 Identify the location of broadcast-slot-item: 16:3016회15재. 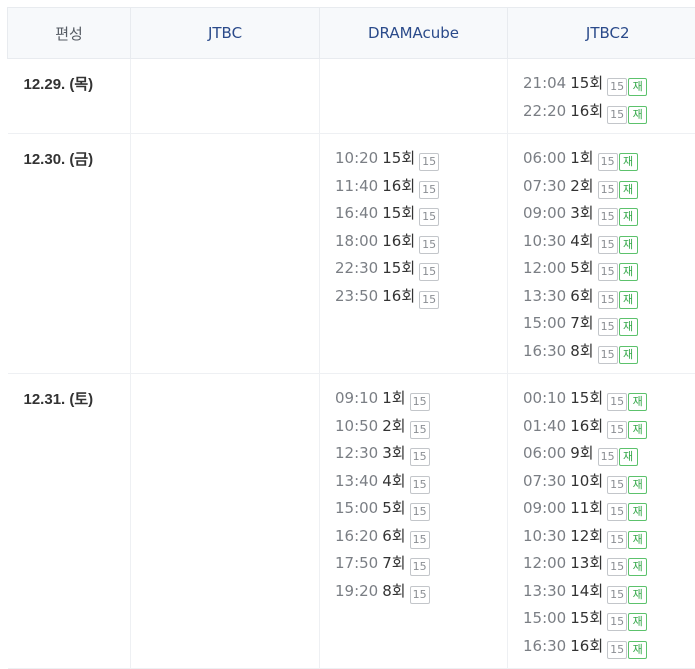
(609, 647).